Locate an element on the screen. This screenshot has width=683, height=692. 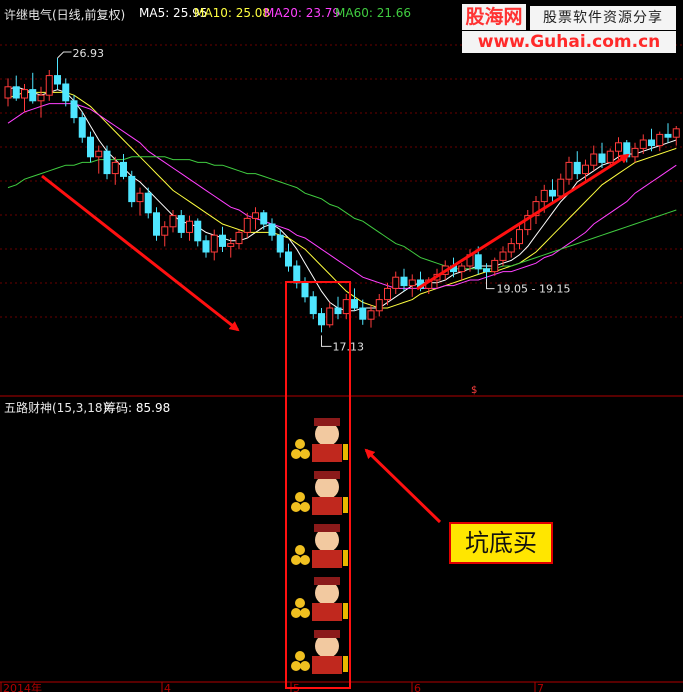
stock-title: 许继电气(日线,前复权) is located at coordinates (65, 15).